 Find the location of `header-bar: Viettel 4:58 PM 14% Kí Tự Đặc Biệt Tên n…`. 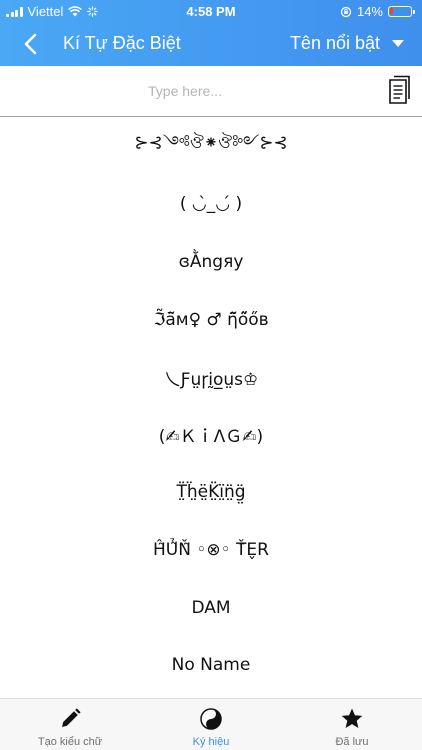

header-bar: Viettel 4:58 PM 14% Kí Tự Đặc Biệt Tên n… is located at coordinates (211, 33).